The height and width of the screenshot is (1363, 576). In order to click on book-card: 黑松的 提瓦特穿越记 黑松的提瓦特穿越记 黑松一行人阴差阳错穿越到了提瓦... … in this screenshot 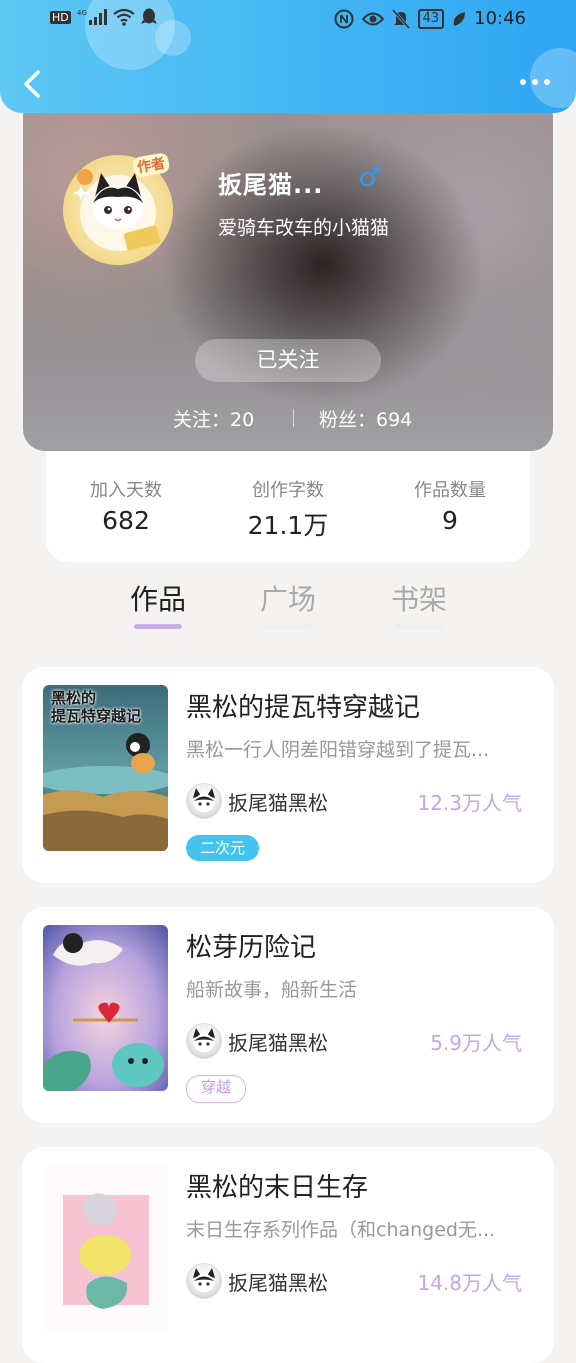, I will do `click(288, 775)`.